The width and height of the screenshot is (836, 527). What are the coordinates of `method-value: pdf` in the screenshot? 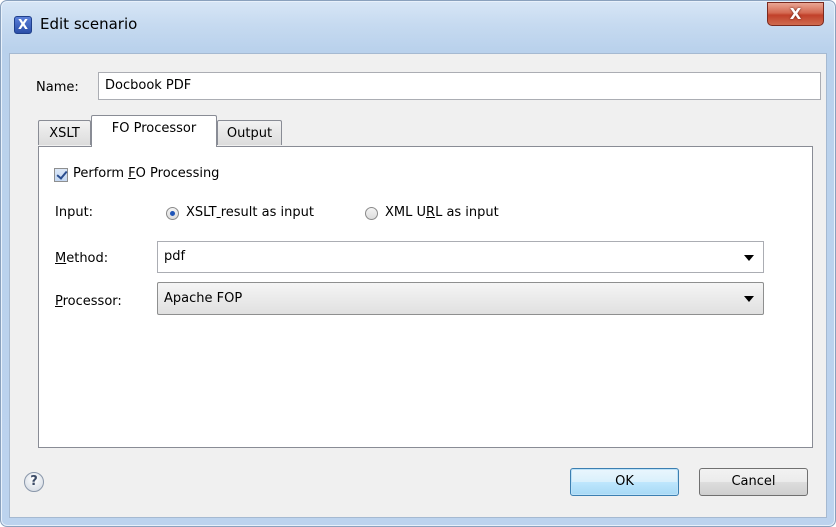 It's located at (175, 256).